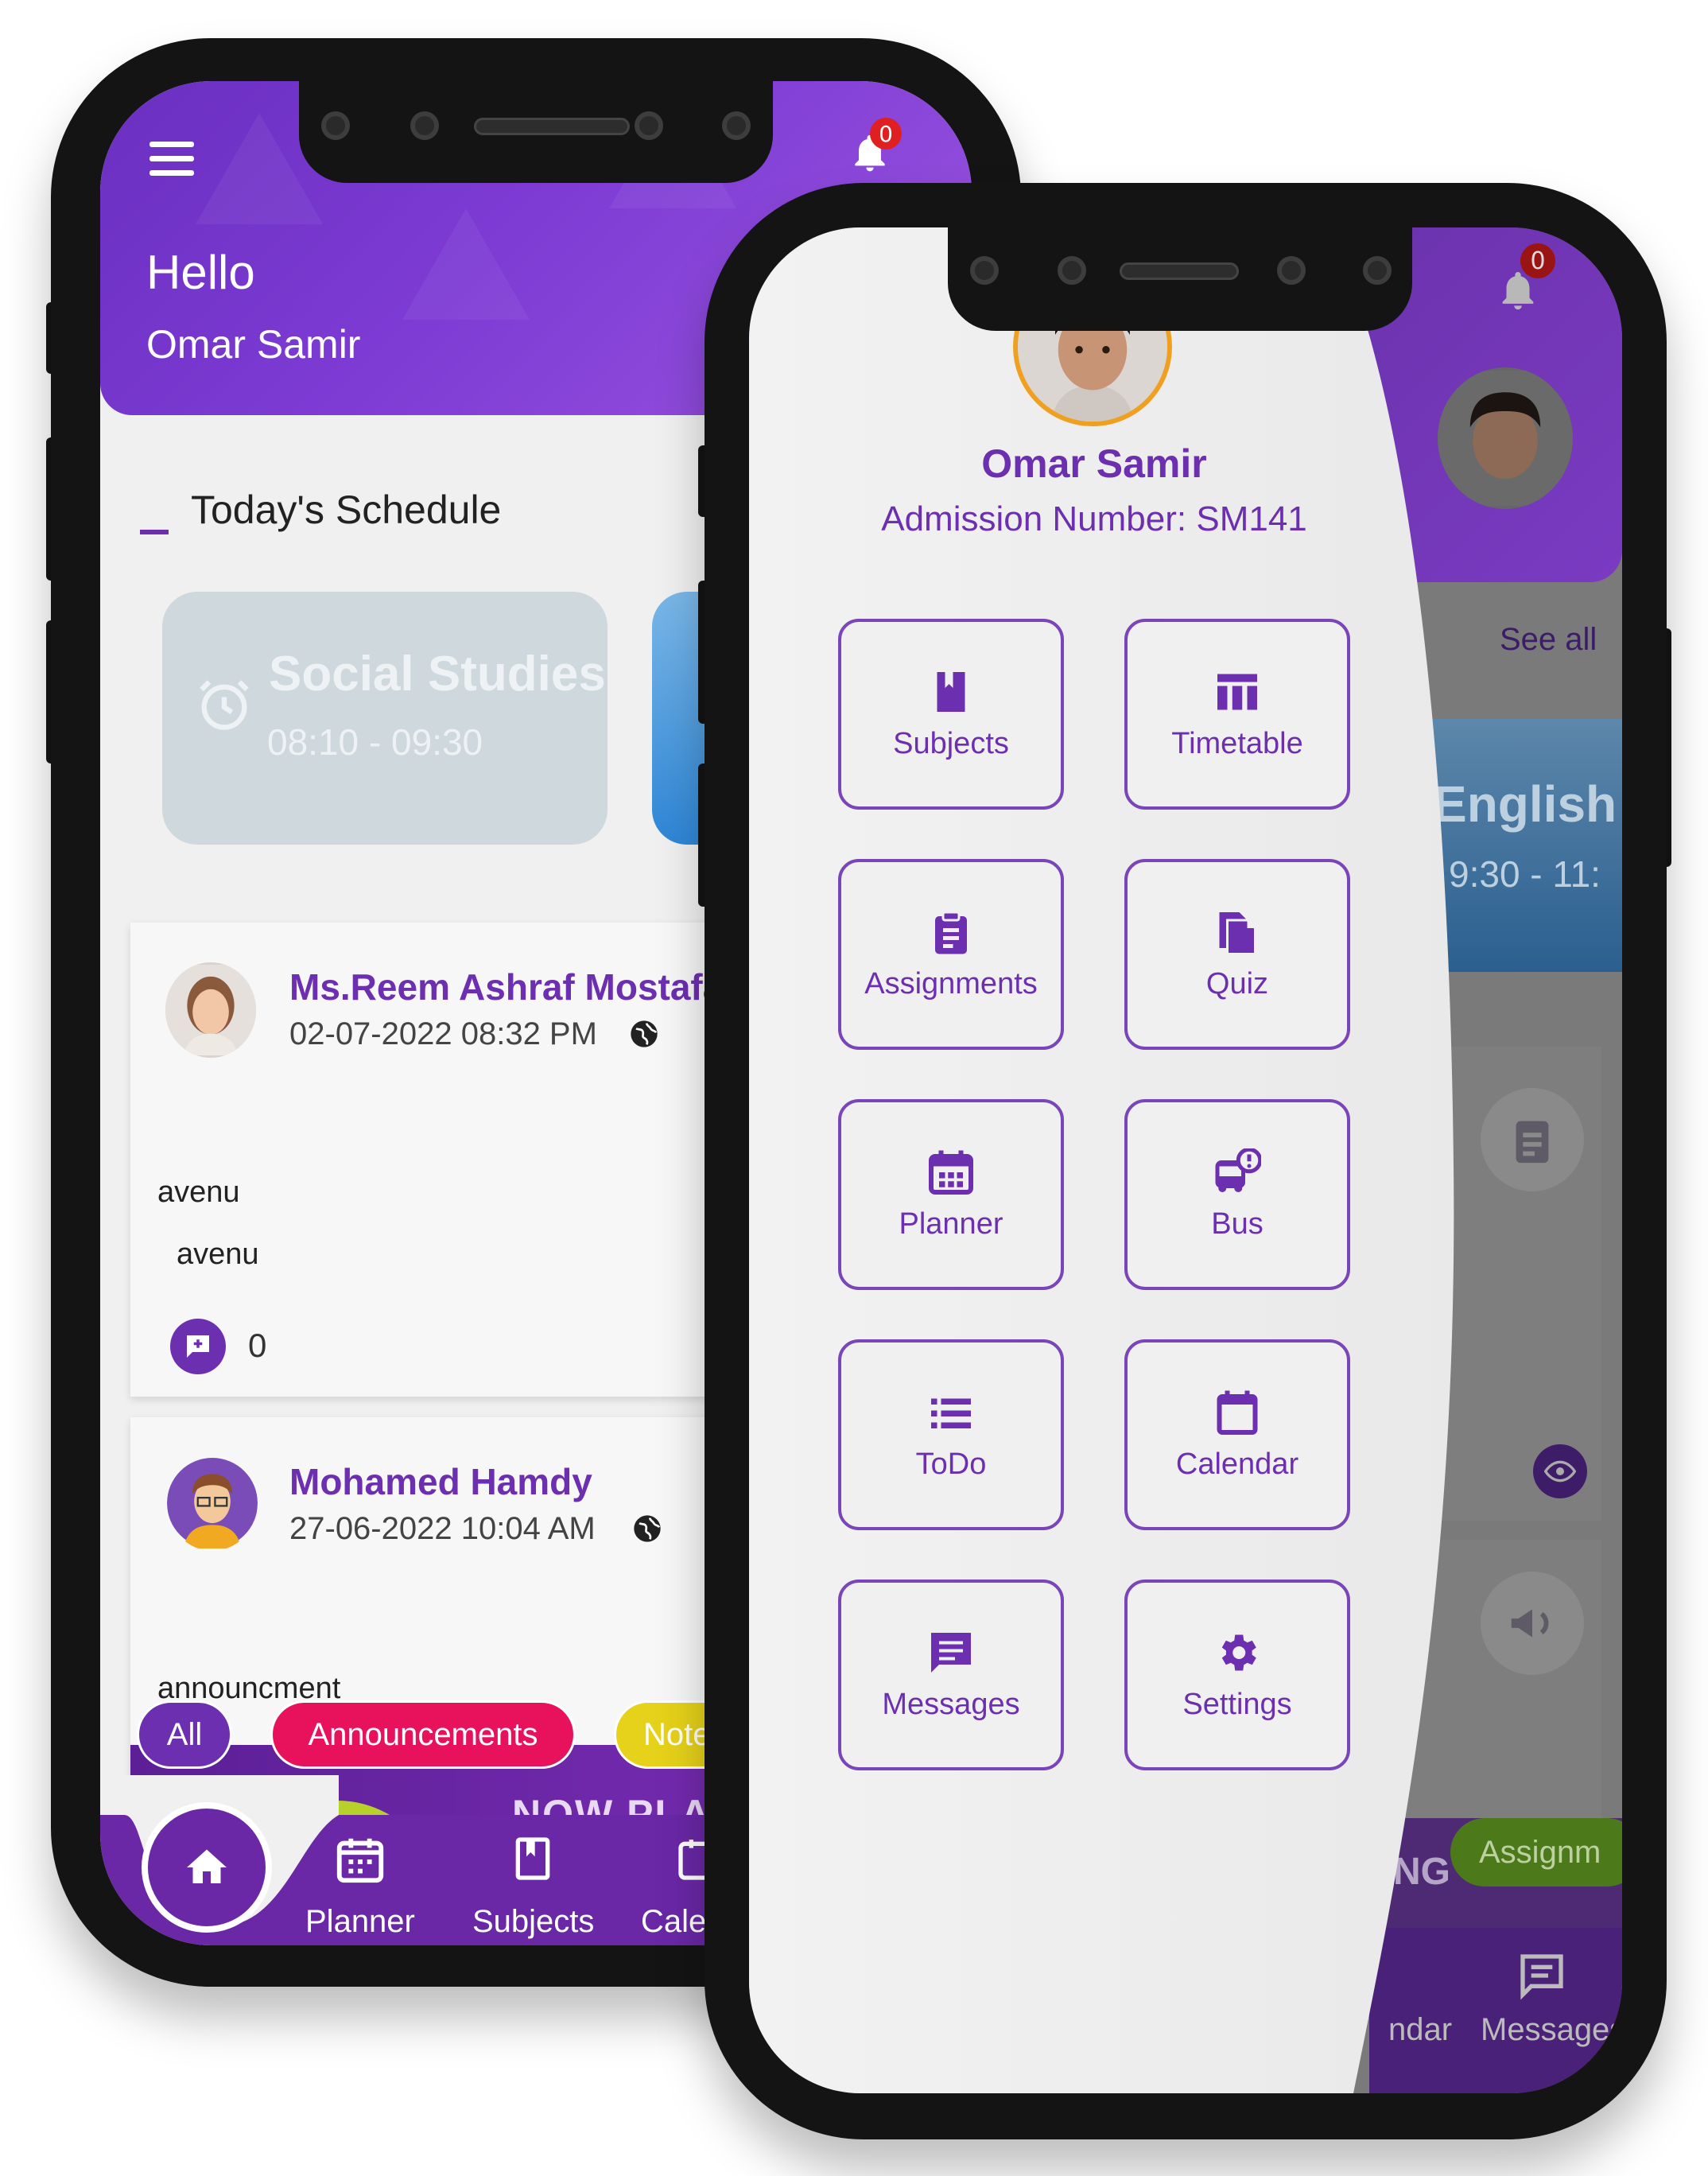 The width and height of the screenshot is (1708, 2176). Describe the element at coordinates (1237, 1704) in the screenshot. I see `menu-label: Settings` at that location.